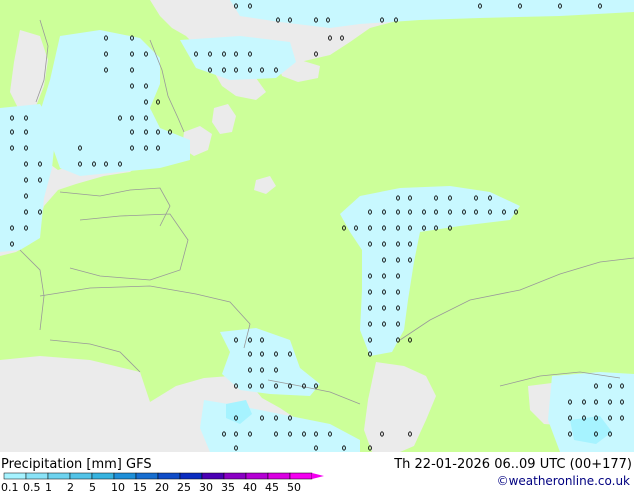 The height and width of the screenshot is (494, 634). What do you see at coordinates (184, 487) in the screenshot?
I see `legend-label: 25` at bounding box center [184, 487].